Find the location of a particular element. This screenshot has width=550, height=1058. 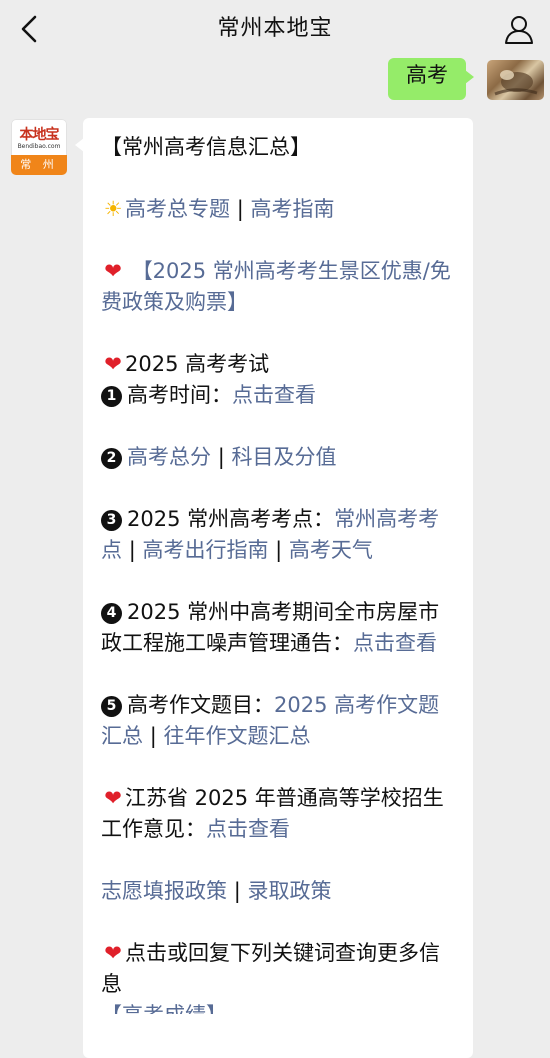

scenic-line: ❤ 【2025 常州高考考生景区优惠/免费政策及购票】 is located at coordinates (280, 287).